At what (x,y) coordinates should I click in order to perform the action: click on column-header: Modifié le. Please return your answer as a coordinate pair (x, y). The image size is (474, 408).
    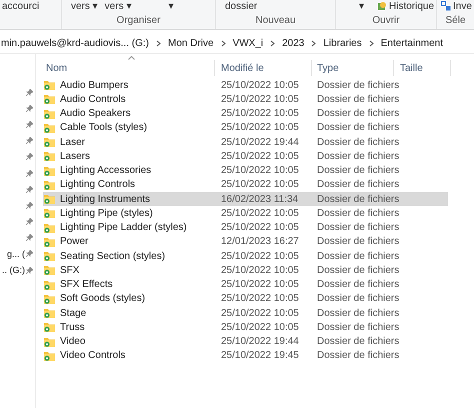
    Looking at the image, I should click on (242, 68).